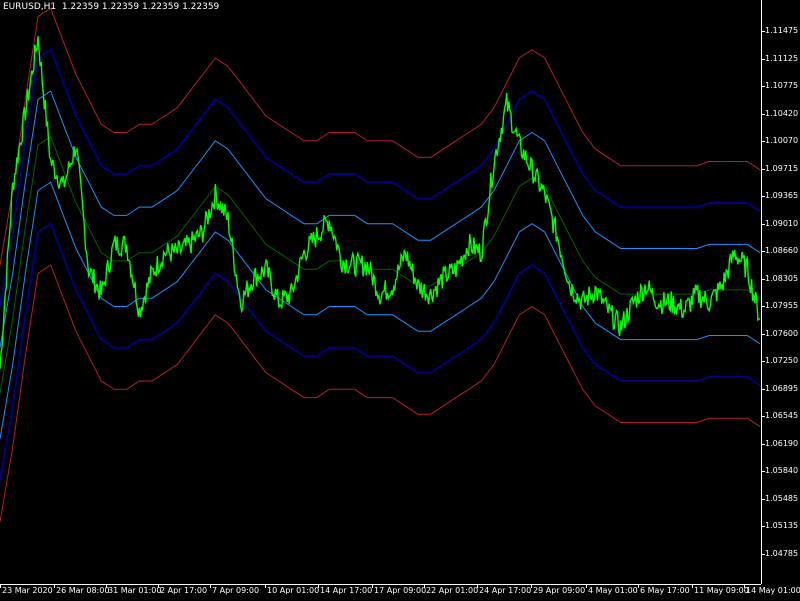  Describe the element at coordinates (780, 30) in the screenshot. I see `price-tick-label: 1.11475` at that location.